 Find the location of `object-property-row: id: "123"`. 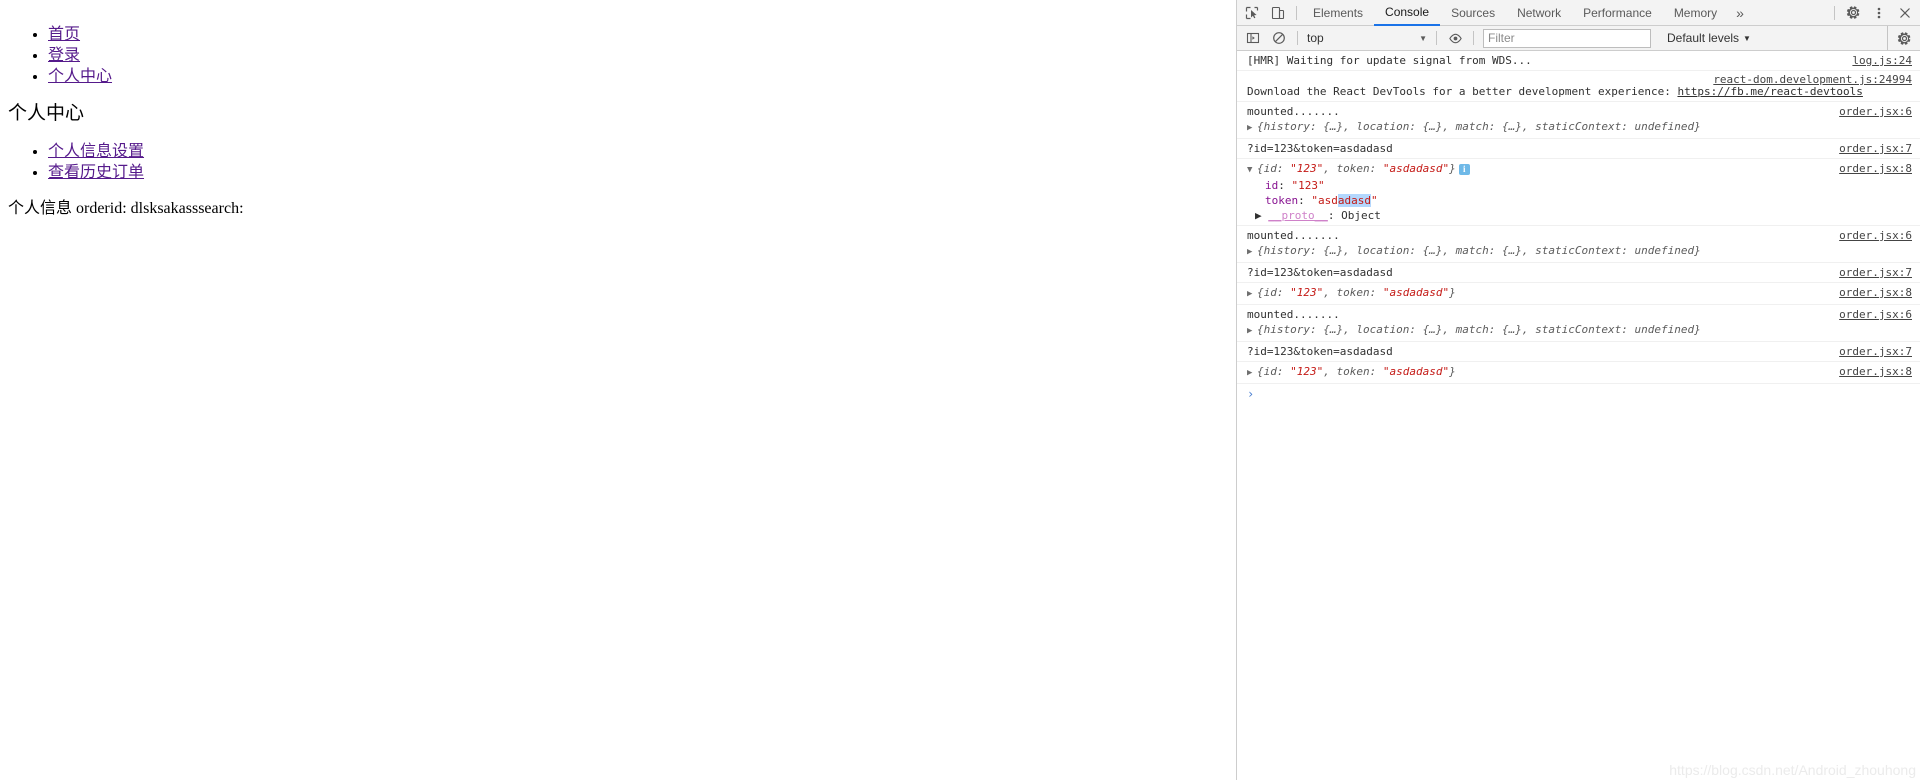

object-property-row: id: "123" is located at coordinates (1583, 185).